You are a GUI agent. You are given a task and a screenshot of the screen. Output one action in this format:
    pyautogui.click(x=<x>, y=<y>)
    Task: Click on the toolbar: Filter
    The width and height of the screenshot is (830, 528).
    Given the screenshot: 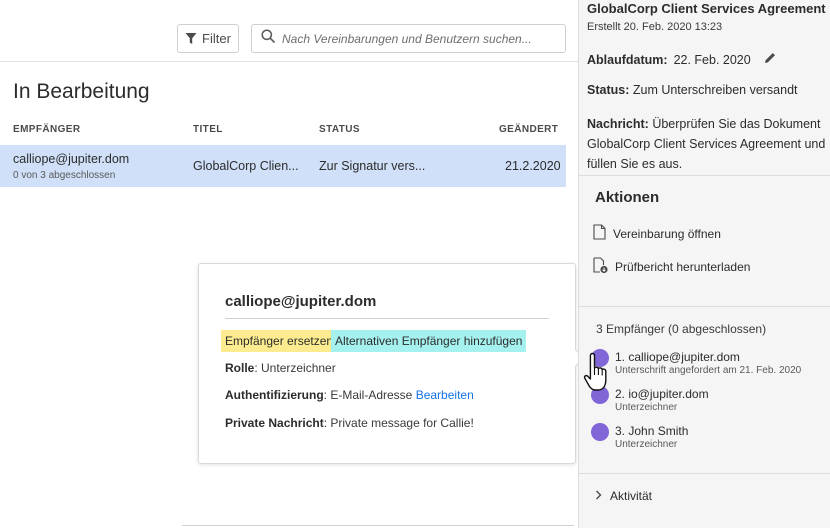 What is the action you would take?
    pyautogui.click(x=289, y=31)
    